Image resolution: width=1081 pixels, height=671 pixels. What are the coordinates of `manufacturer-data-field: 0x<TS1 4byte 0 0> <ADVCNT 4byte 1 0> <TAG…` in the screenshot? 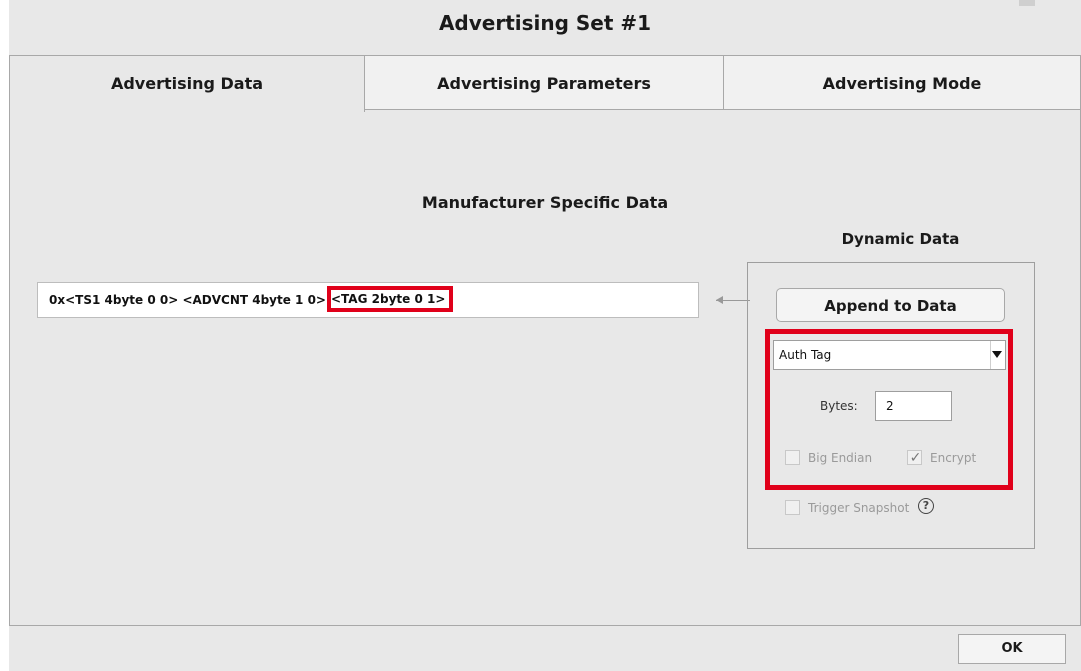 It's located at (368, 300).